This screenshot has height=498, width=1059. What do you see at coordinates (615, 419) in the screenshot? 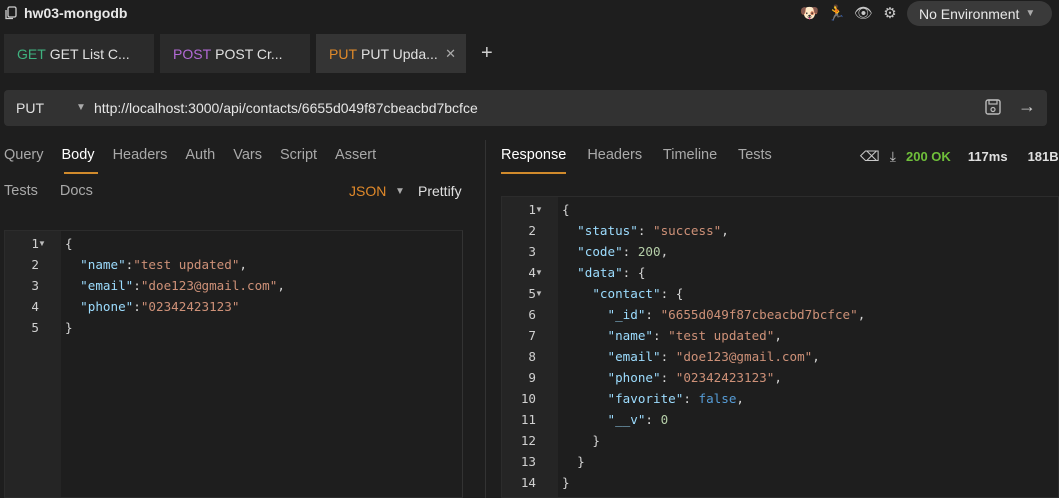
I see `code-line: "__v": 0` at bounding box center [615, 419].